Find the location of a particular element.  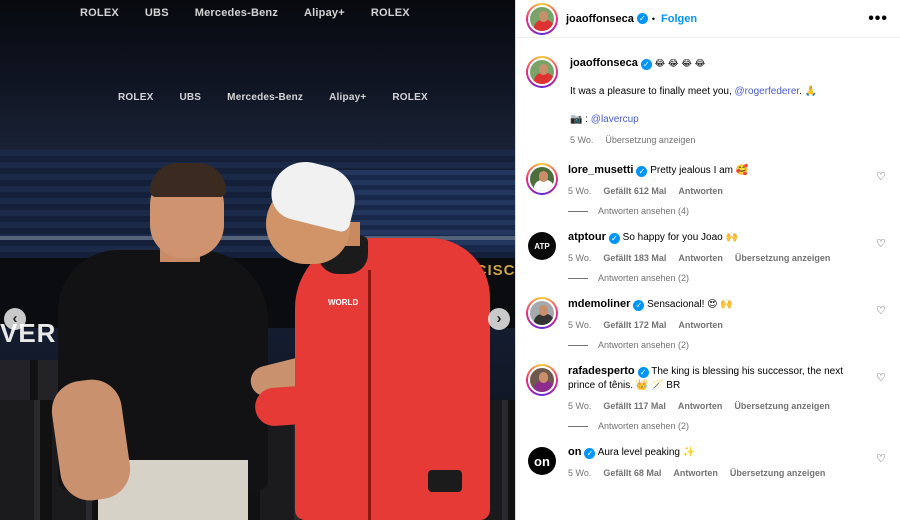

post-header: joaoffonseca ✓ • Folgen ••• is located at coordinates (708, 19).